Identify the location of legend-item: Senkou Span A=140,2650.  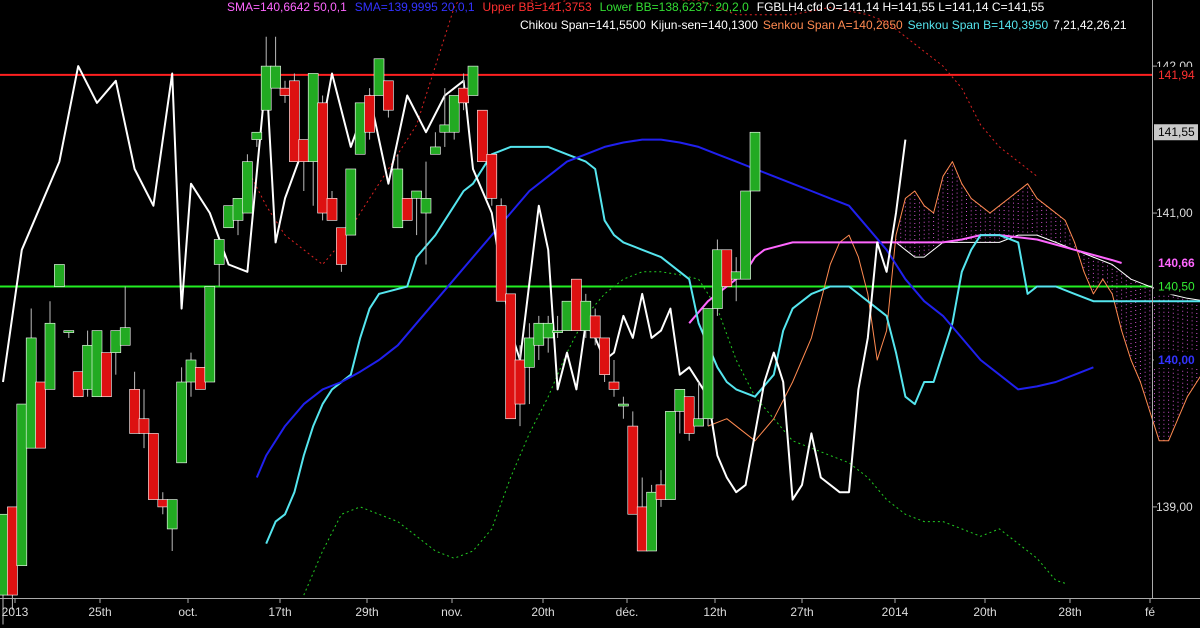
(832, 25).